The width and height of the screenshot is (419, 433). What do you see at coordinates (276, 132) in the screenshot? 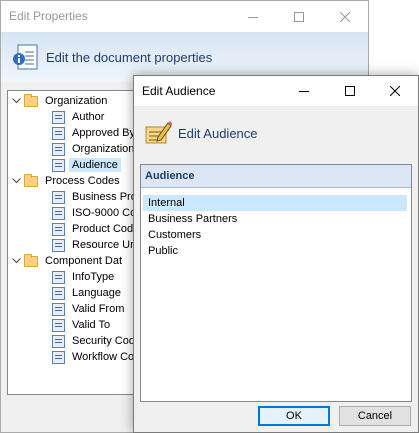
I see `audience-header: Edit Audience` at bounding box center [276, 132].